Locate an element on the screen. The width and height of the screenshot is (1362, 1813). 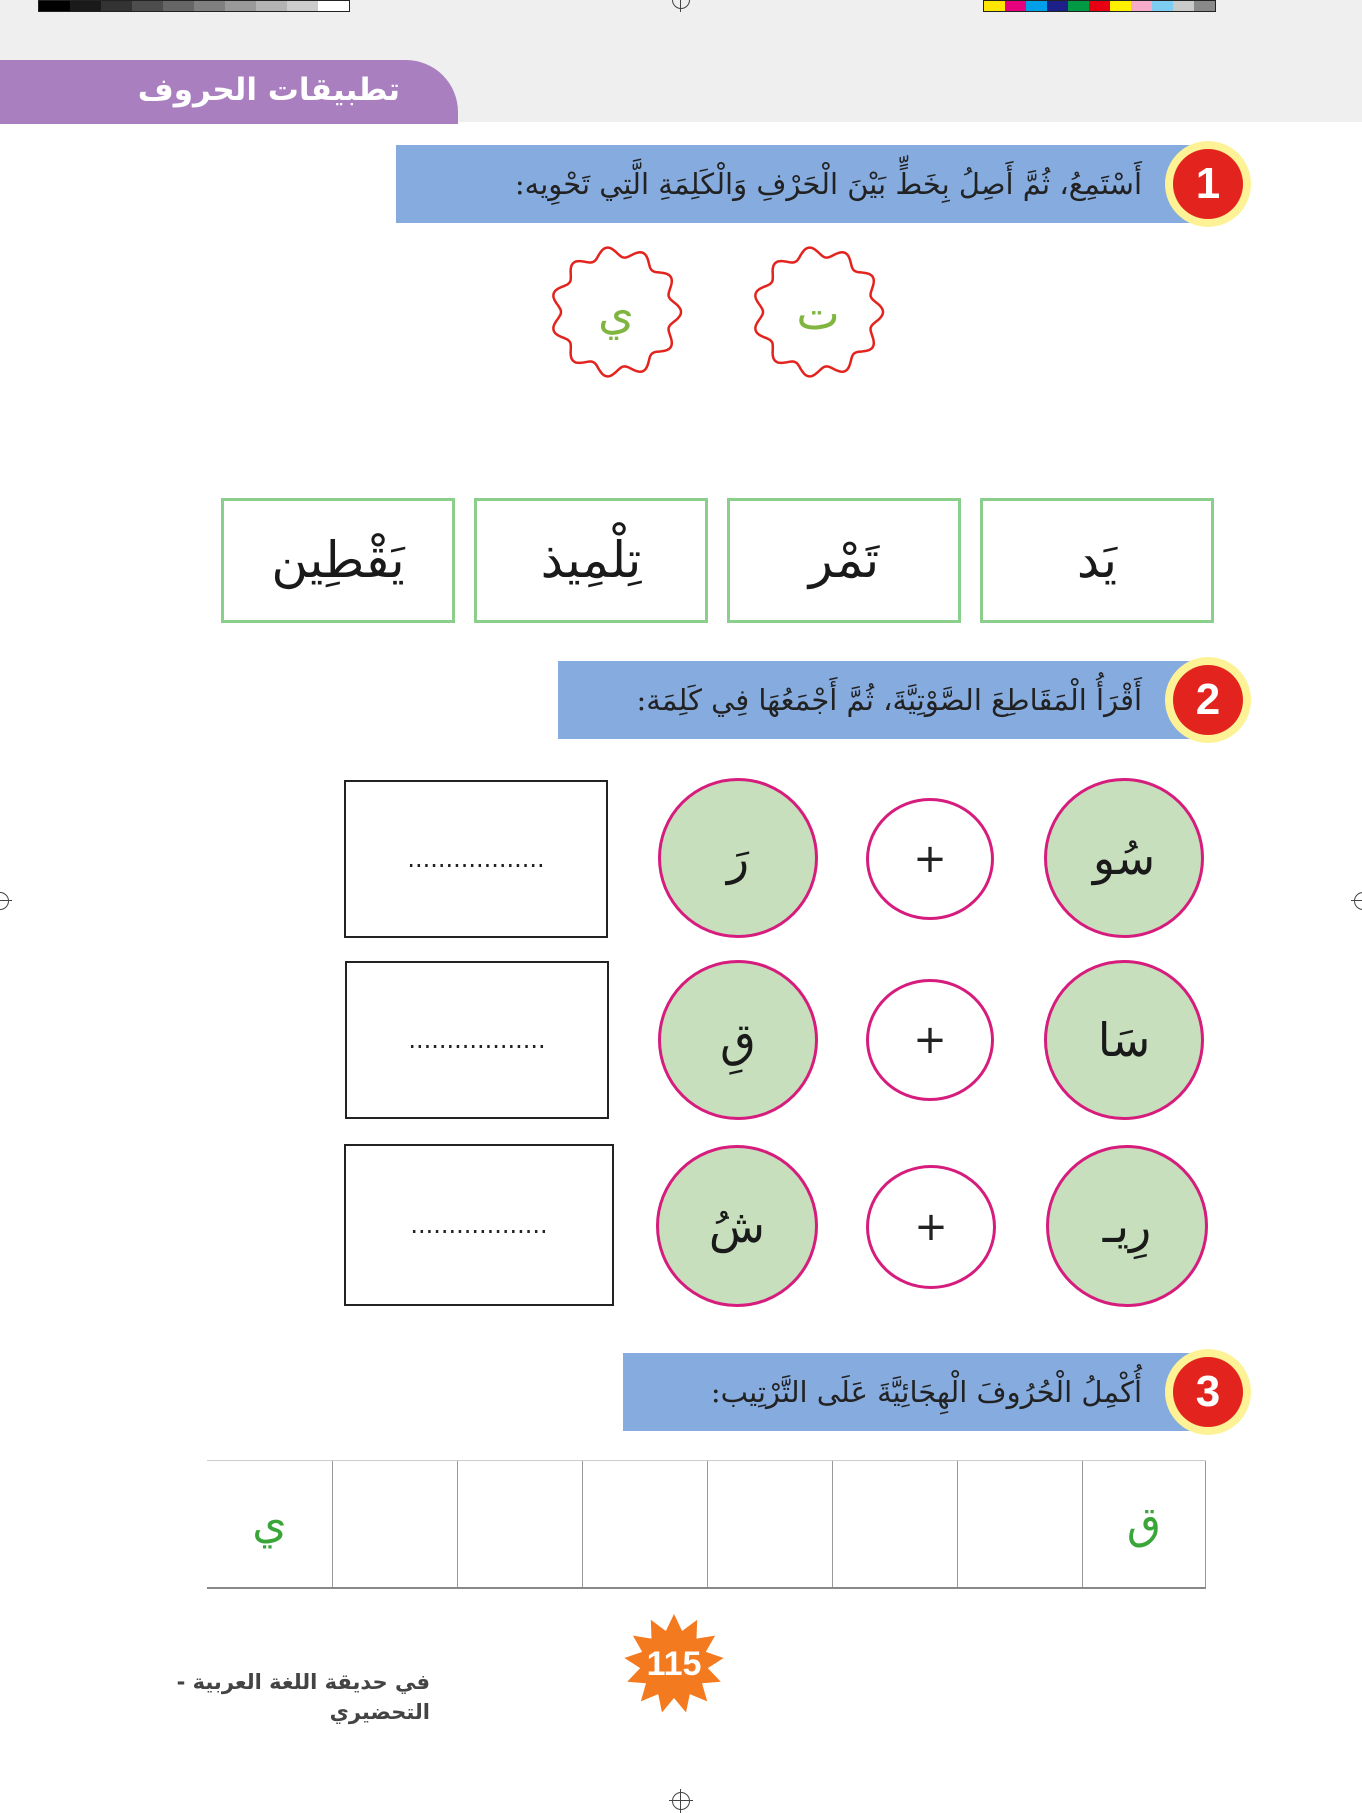
letter-ya: ي is located at coordinates (616, 313).